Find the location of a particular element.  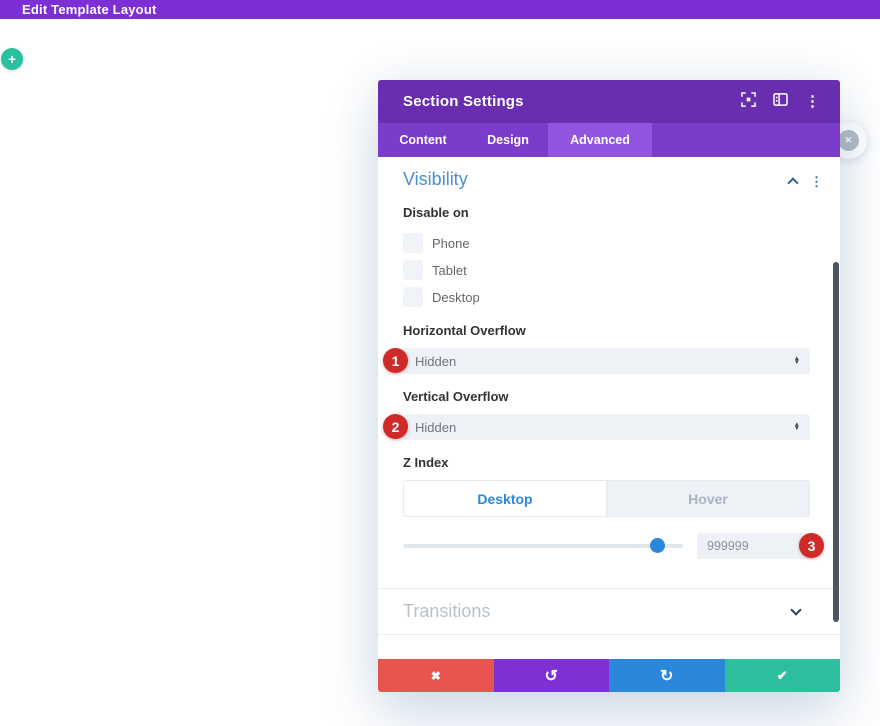

desktop-checkbox is located at coordinates (413, 297).